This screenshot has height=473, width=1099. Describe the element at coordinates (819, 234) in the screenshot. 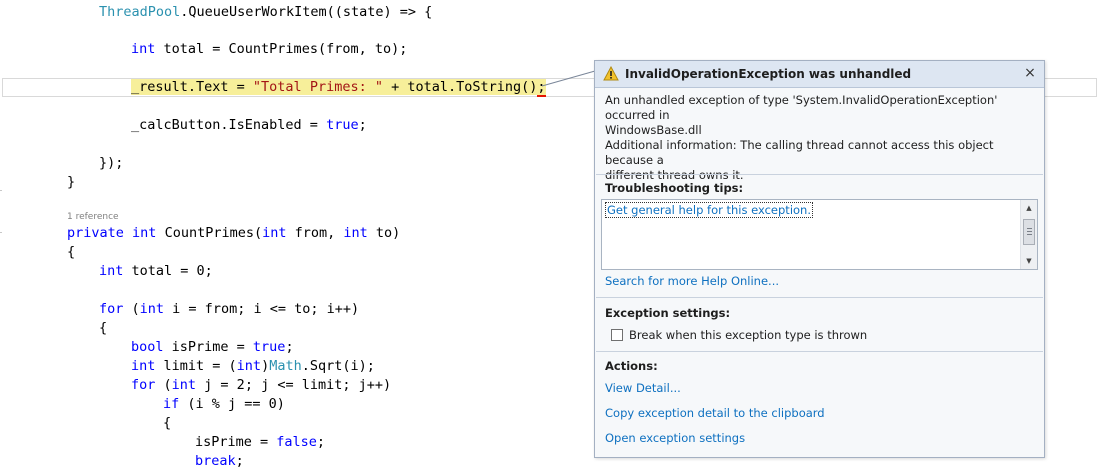

I see `troubleshooting-tips-list: Get general help for this exception. ▲ ▼` at that location.